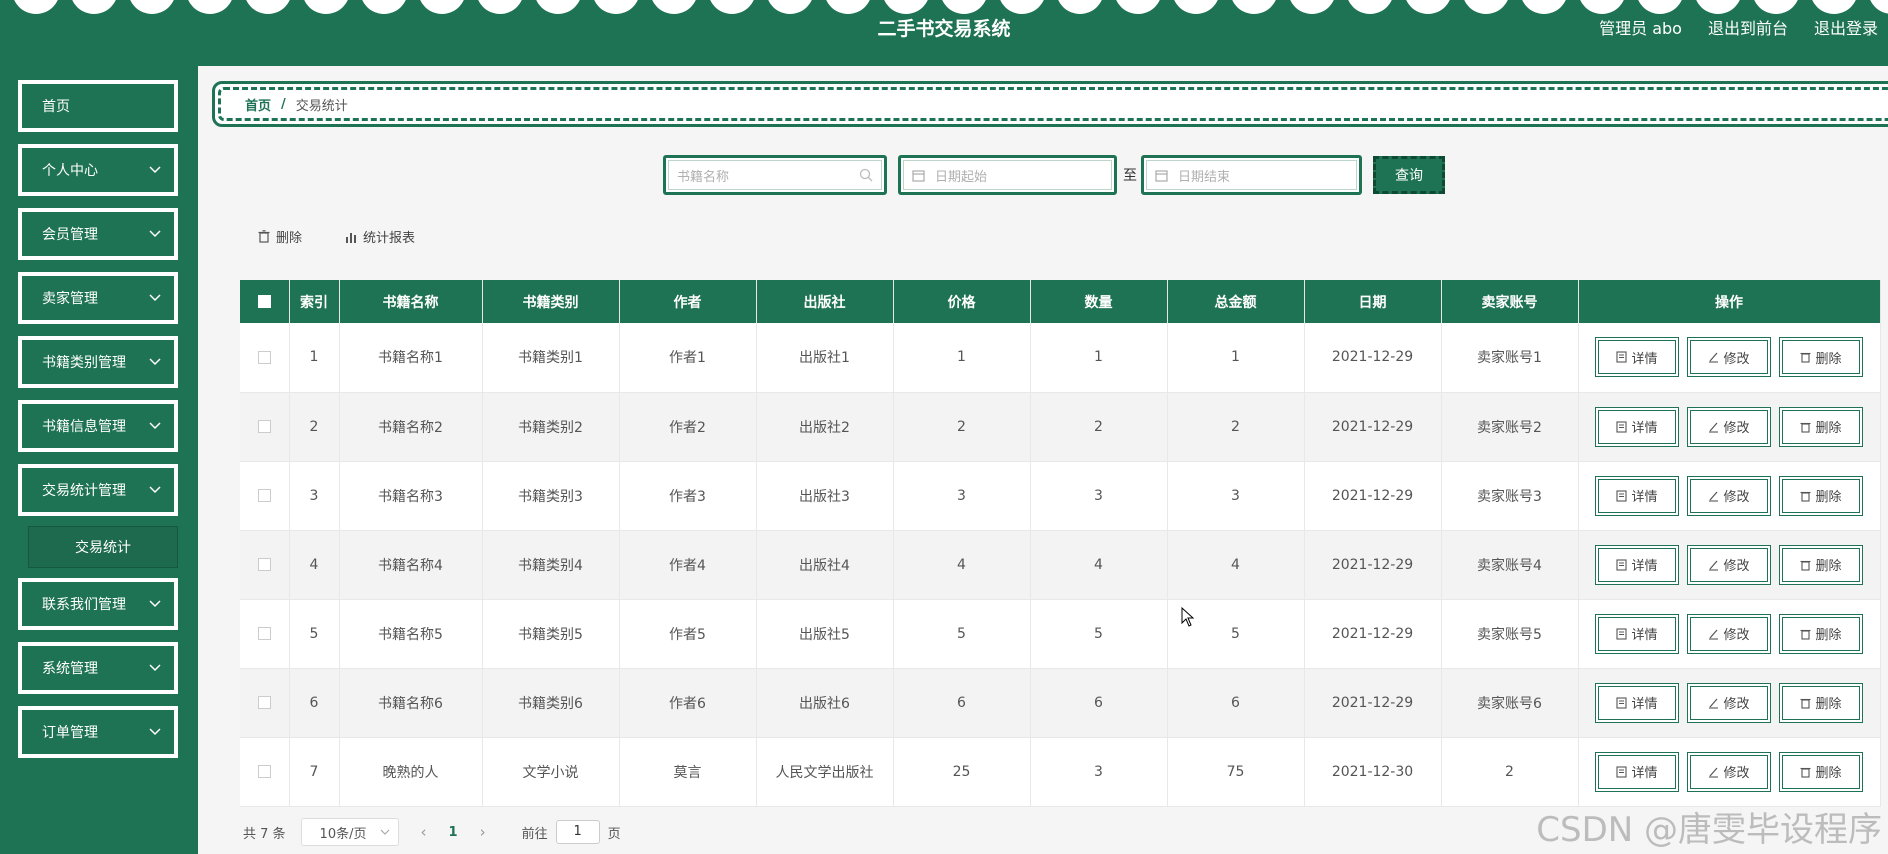  Describe the element at coordinates (1748, 27) in the screenshot. I see `exit-to-frontend-link: 退出到前台` at that location.